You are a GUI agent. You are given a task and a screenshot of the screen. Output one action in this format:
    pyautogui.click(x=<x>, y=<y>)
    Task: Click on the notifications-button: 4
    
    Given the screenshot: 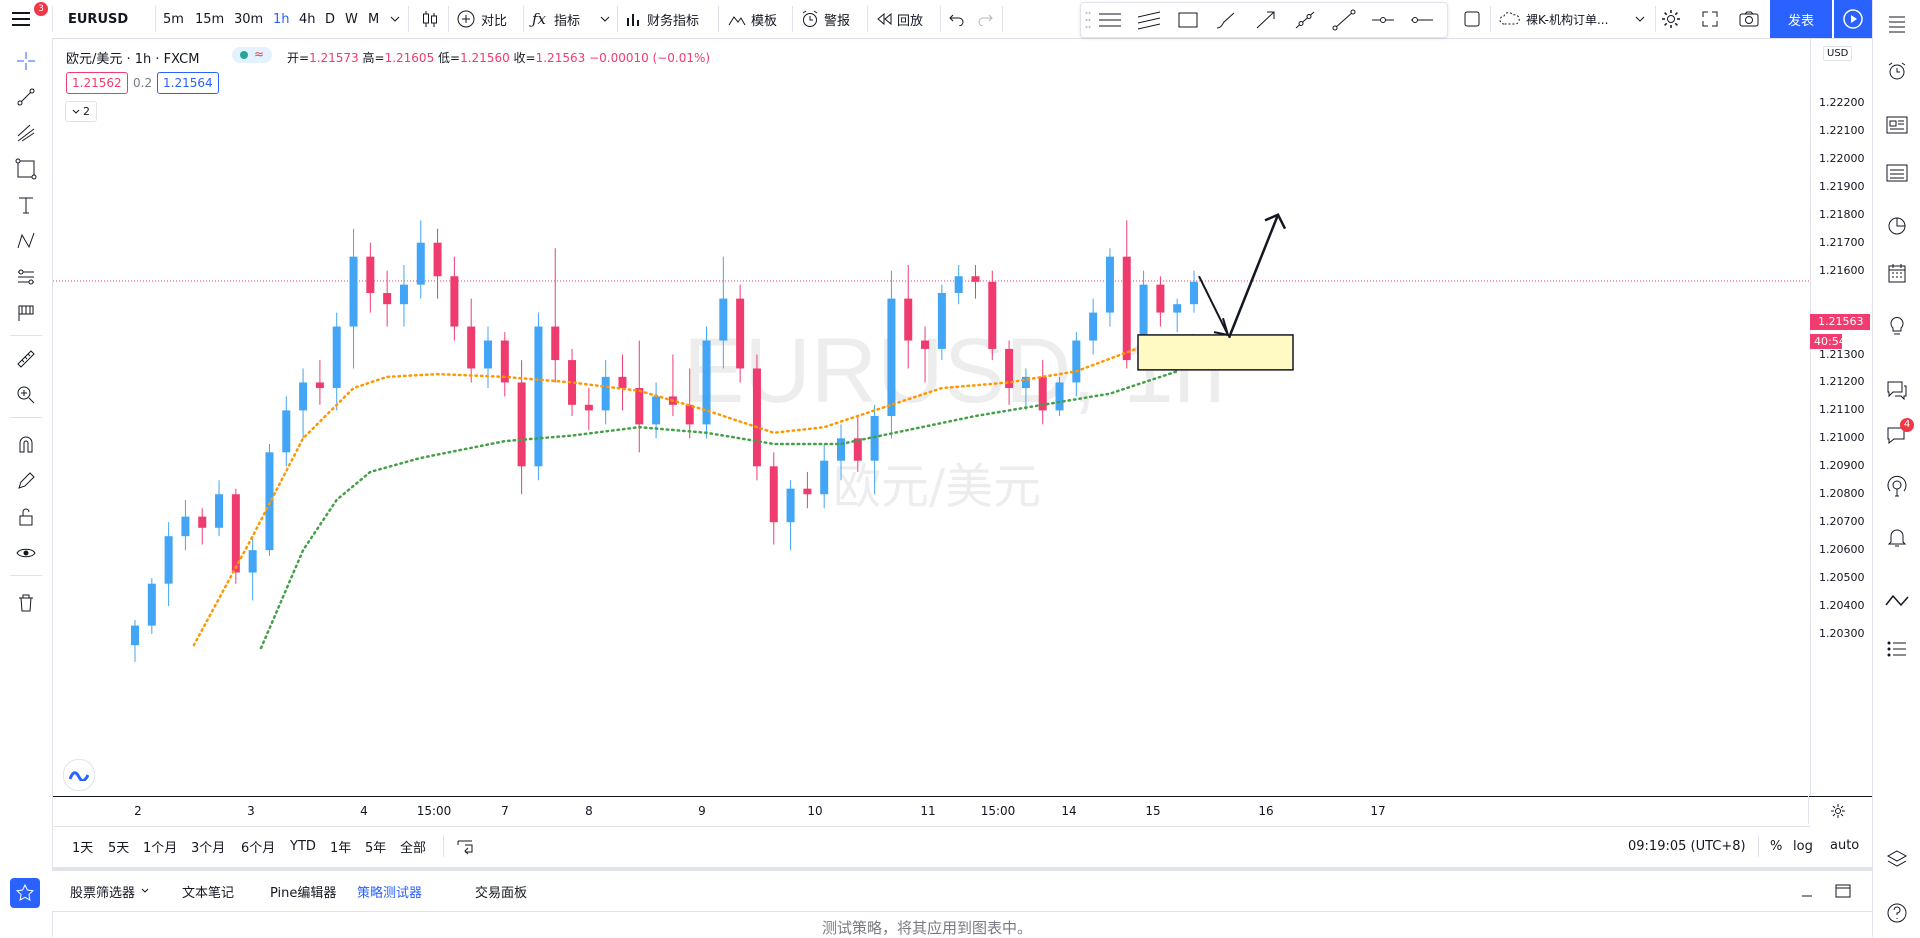 What is the action you would take?
    pyautogui.click(x=1899, y=433)
    